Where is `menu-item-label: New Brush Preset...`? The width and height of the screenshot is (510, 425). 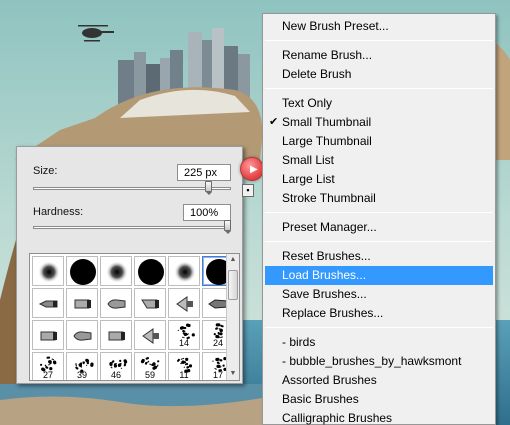
menu-item-label: New Brush Preset... is located at coordinates (335, 26).